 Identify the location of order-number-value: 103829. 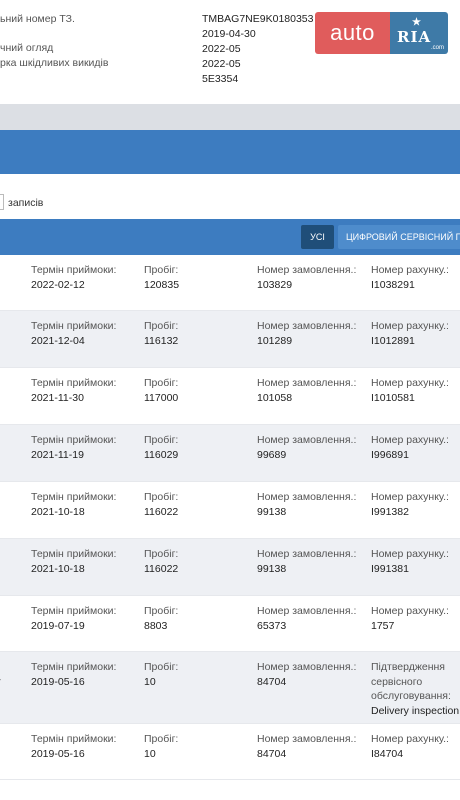
(275, 284).